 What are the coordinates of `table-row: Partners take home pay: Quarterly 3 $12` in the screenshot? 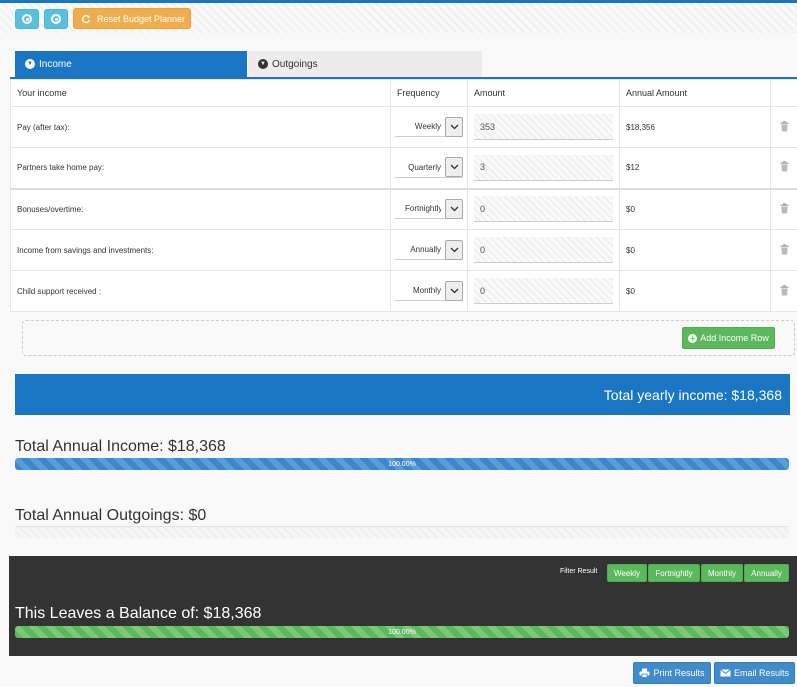 It's located at (403, 168).